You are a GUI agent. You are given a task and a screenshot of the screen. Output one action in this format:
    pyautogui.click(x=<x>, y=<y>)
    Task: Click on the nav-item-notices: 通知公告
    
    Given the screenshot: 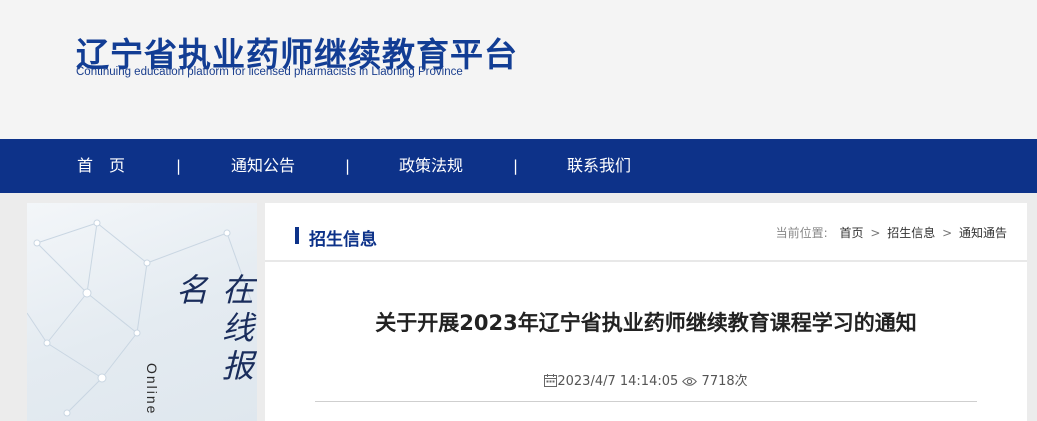 What is the action you would take?
    pyautogui.click(x=263, y=166)
    